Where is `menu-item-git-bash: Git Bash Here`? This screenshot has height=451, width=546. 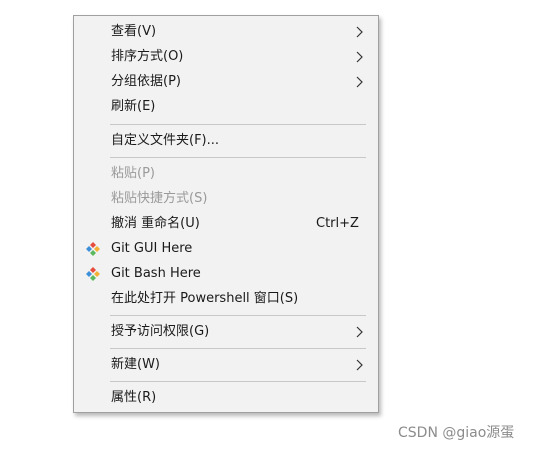 menu-item-git-bash: Git Bash Here is located at coordinates (226, 274).